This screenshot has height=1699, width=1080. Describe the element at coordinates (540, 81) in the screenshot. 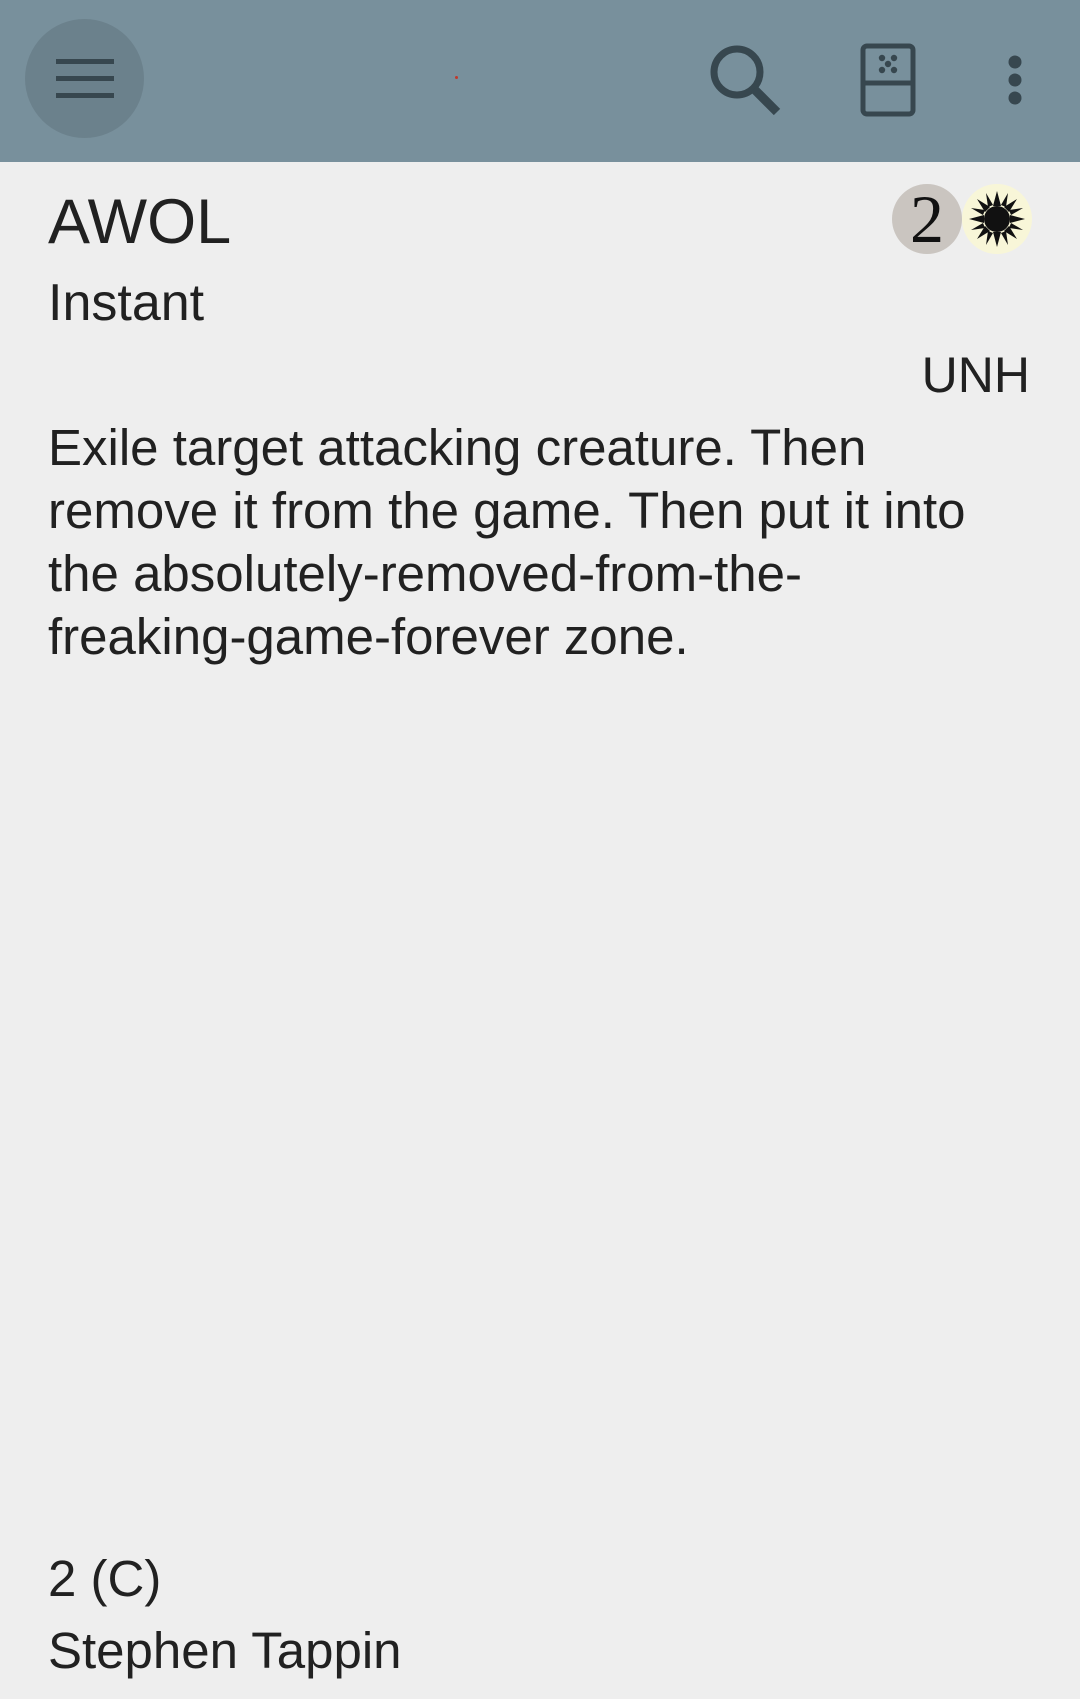

I see `app-toolbar` at that location.